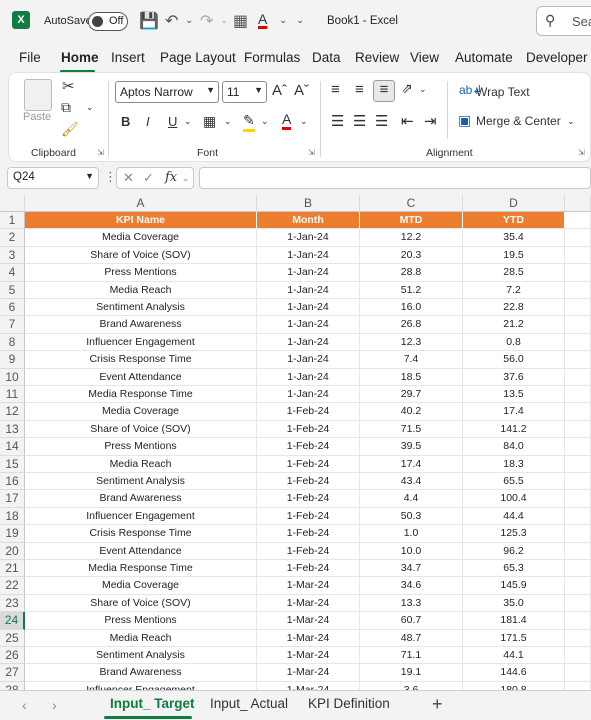 The image size is (591, 720). Describe the element at coordinates (128, 57) in the screenshot. I see `tab-insert: Insert` at that location.